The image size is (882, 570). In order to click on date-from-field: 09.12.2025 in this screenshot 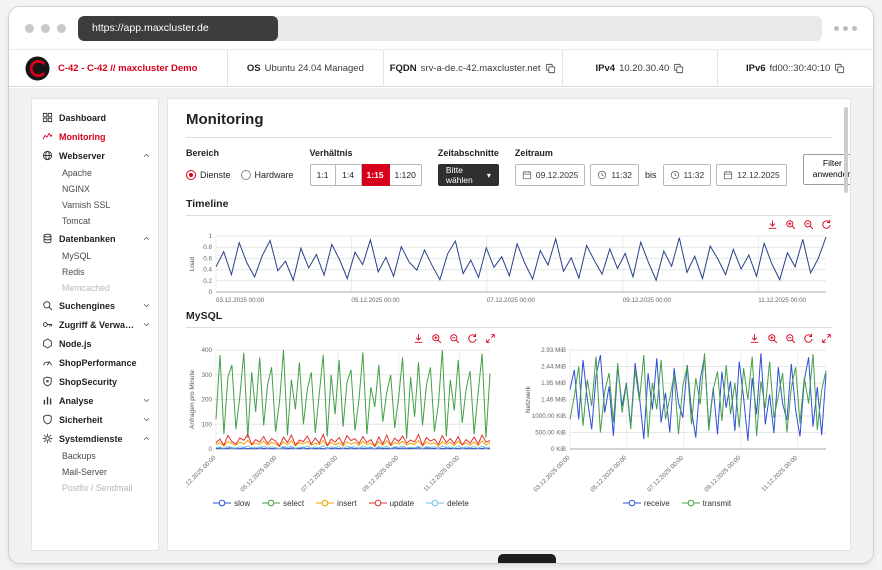, I will do `click(550, 175)`.